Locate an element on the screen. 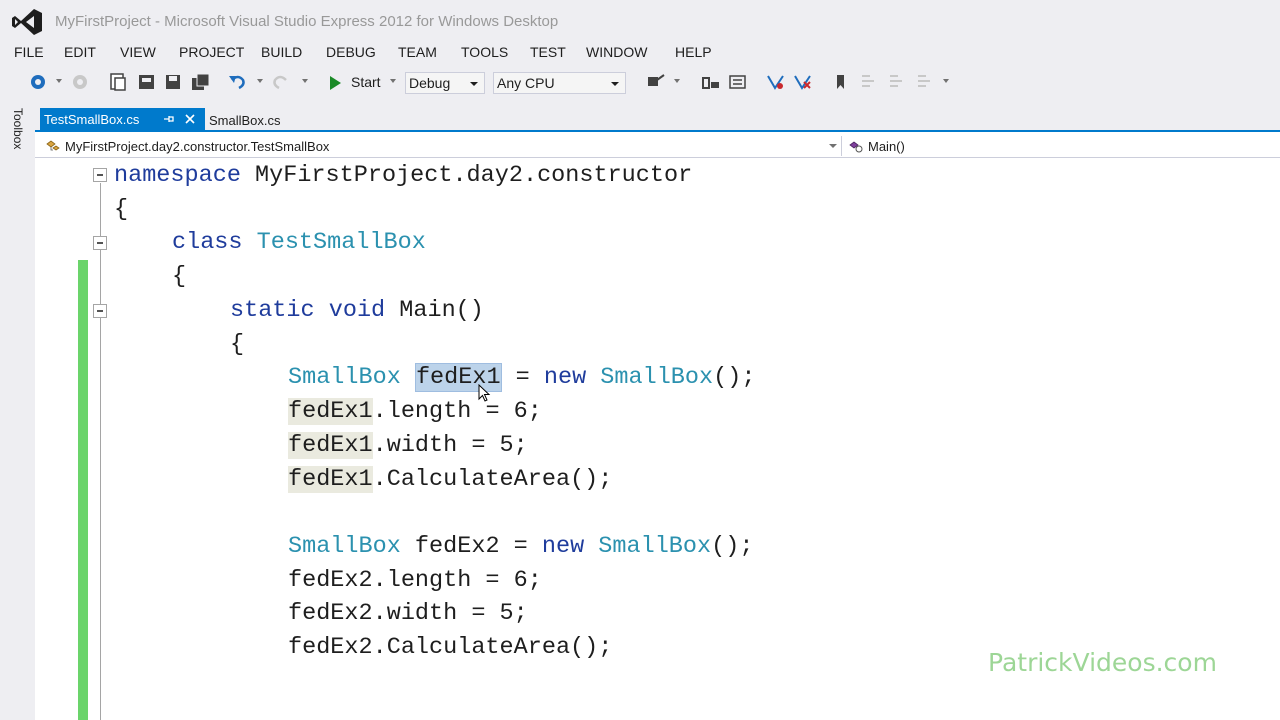 The width and height of the screenshot is (1280, 720). menu-file: FILE is located at coordinates (29, 52).